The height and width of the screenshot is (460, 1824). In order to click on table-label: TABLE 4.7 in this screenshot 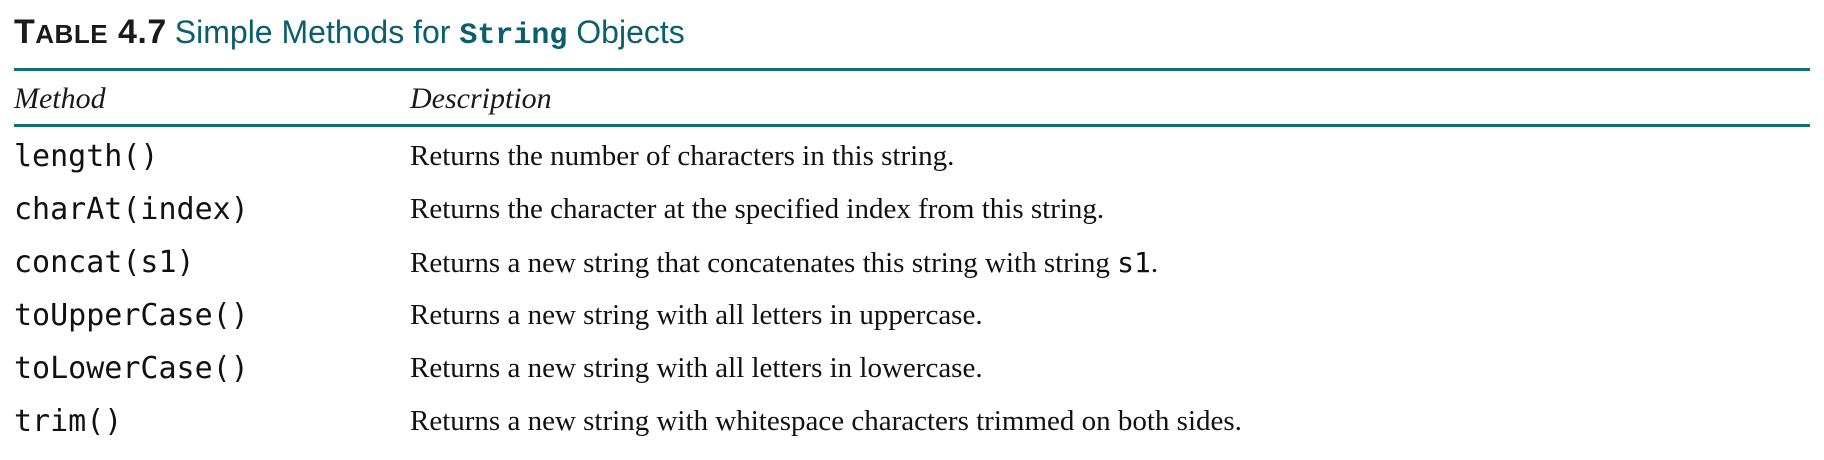, I will do `click(90, 32)`.